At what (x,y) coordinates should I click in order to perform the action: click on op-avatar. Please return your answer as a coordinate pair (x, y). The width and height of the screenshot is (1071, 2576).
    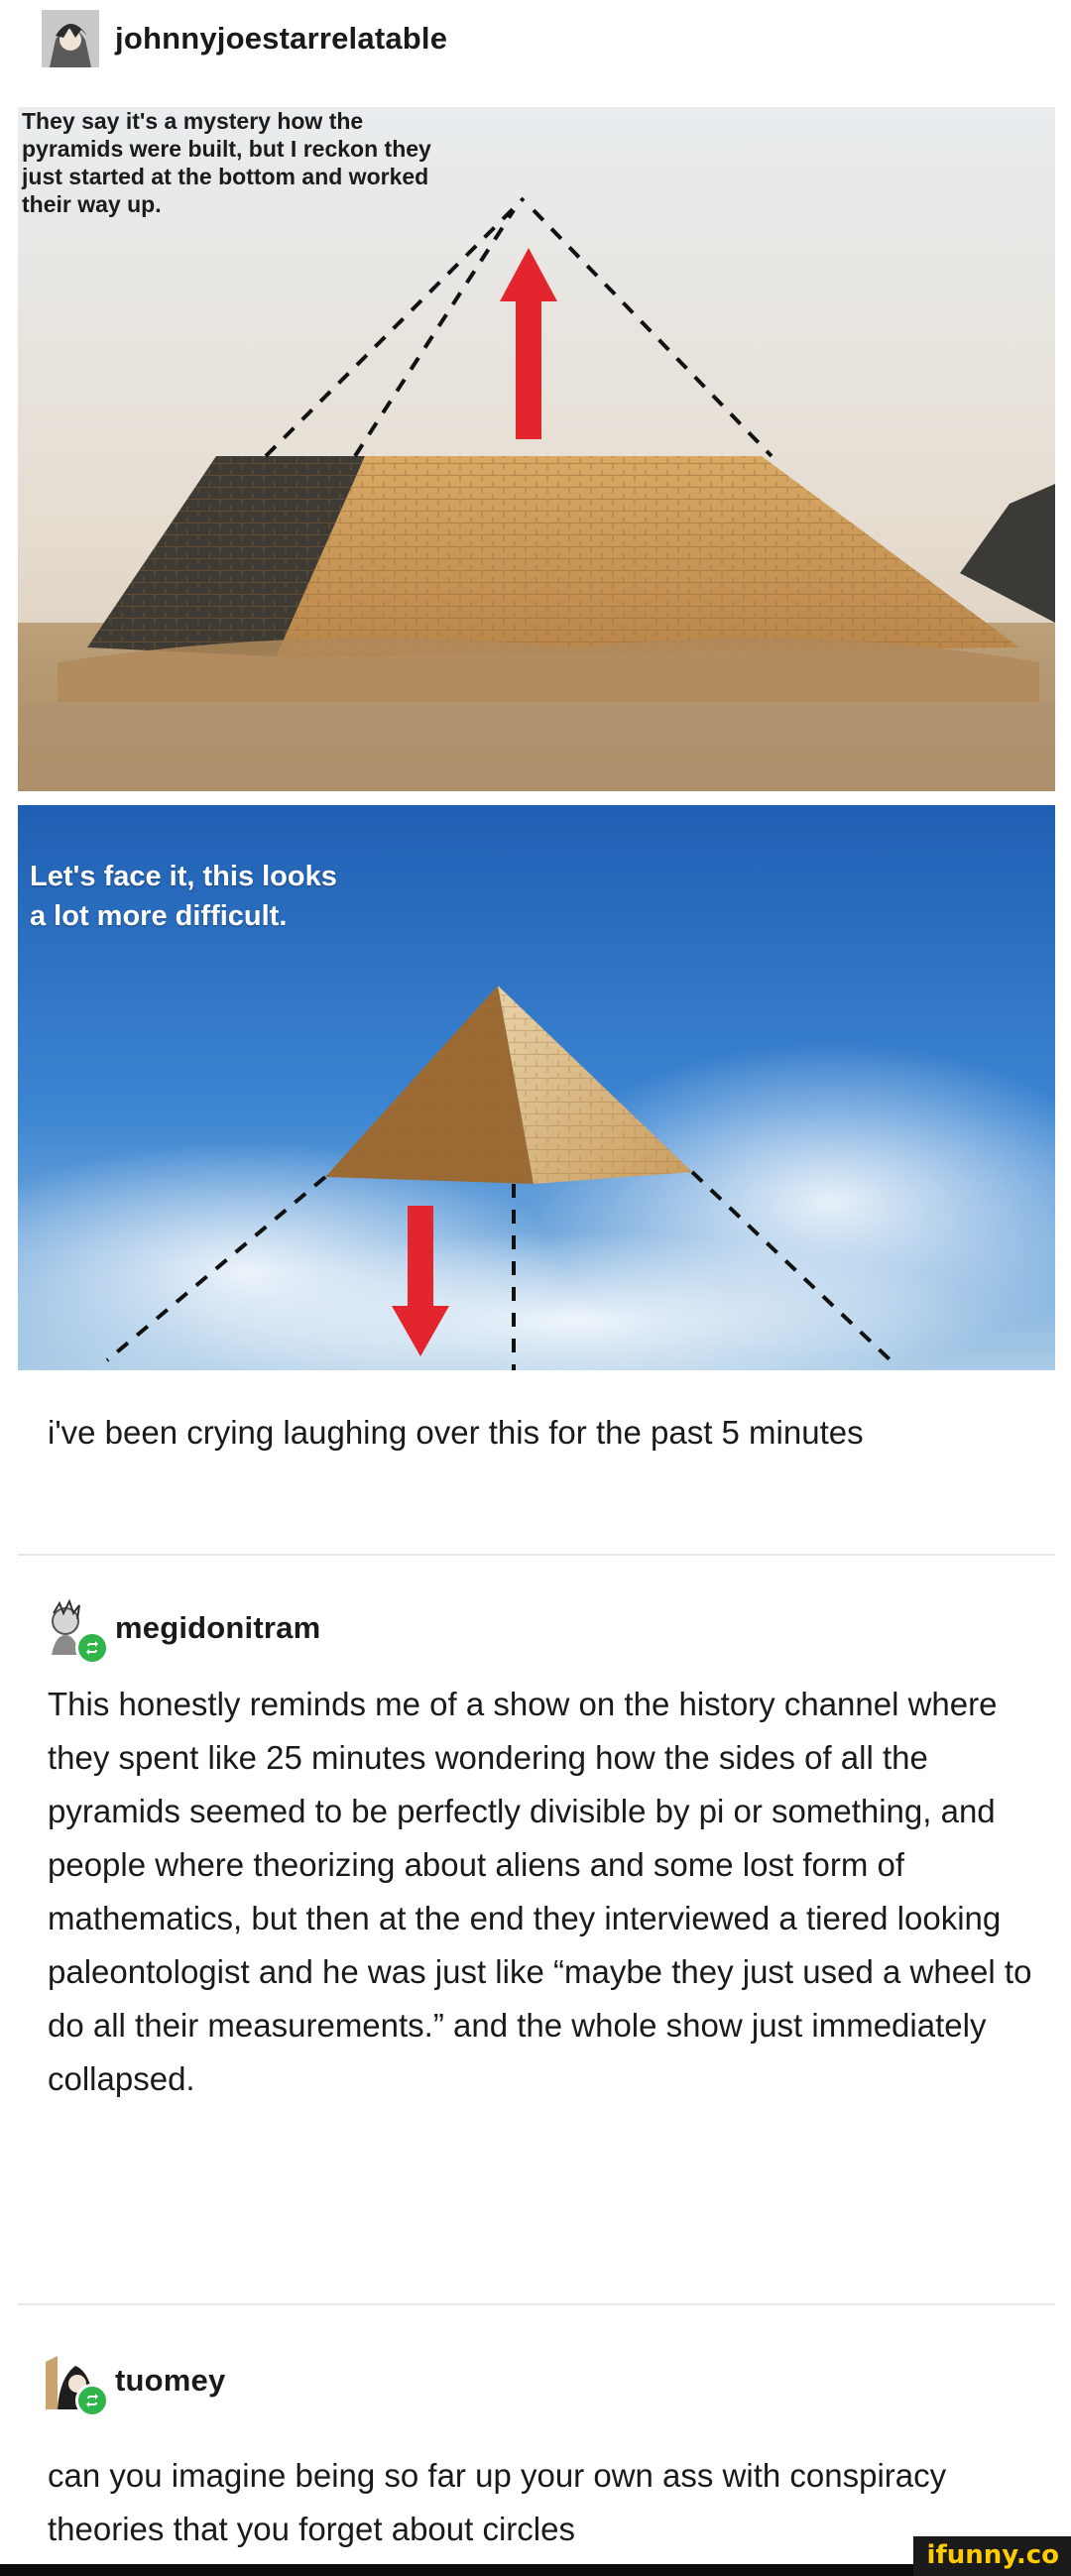
    Looking at the image, I should click on (70, 39).